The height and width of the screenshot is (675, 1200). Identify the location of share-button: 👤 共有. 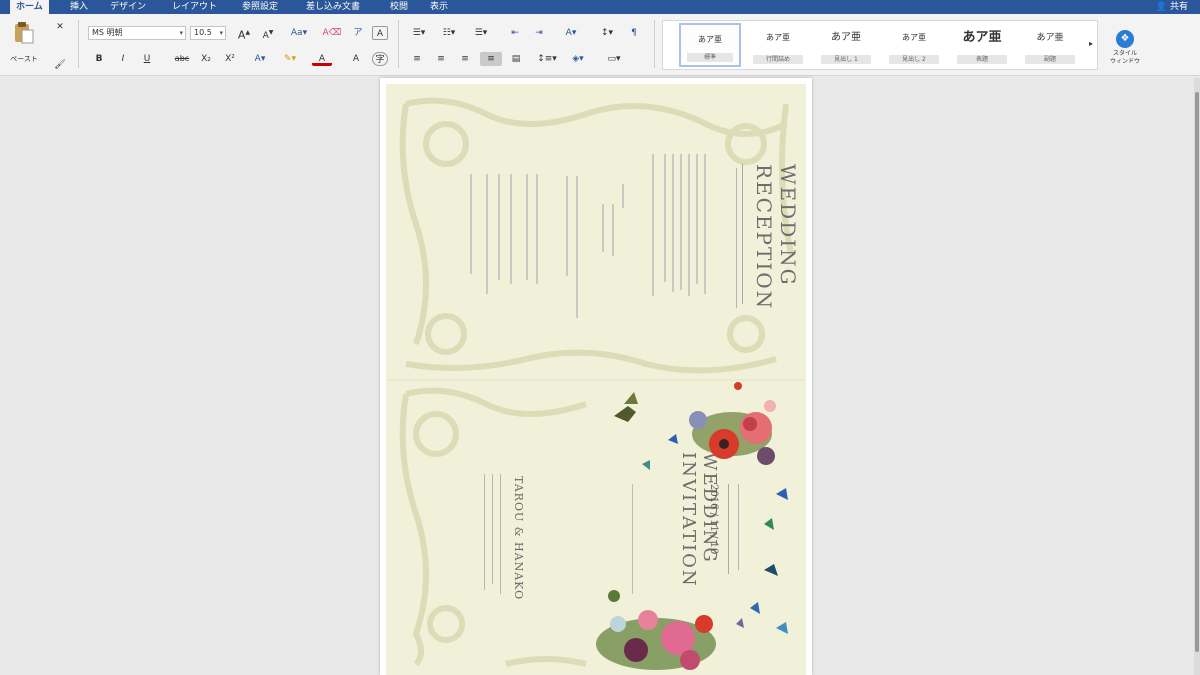
(1172, 7).